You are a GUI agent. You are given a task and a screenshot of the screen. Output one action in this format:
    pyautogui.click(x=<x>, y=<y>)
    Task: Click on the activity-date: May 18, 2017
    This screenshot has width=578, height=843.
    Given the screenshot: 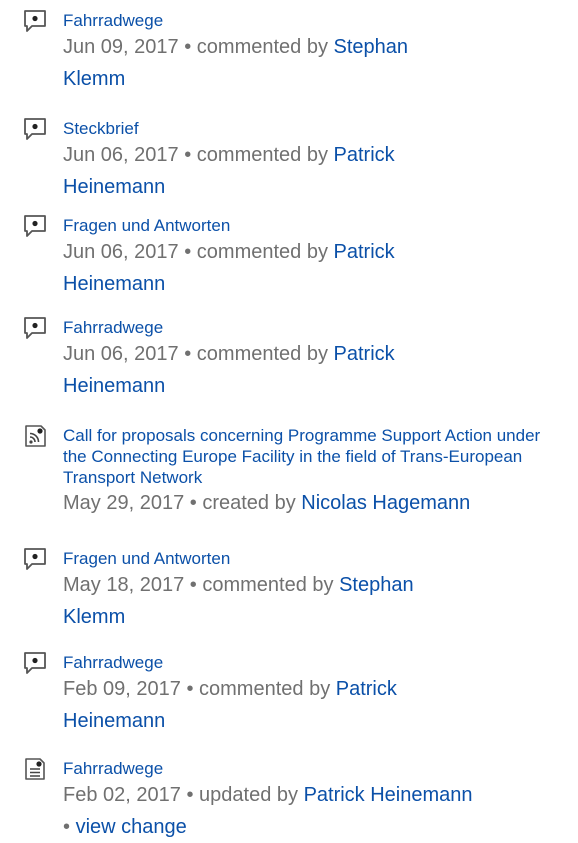 What is the action you would take?
    pyautogui.click(x=124, y=585)
    